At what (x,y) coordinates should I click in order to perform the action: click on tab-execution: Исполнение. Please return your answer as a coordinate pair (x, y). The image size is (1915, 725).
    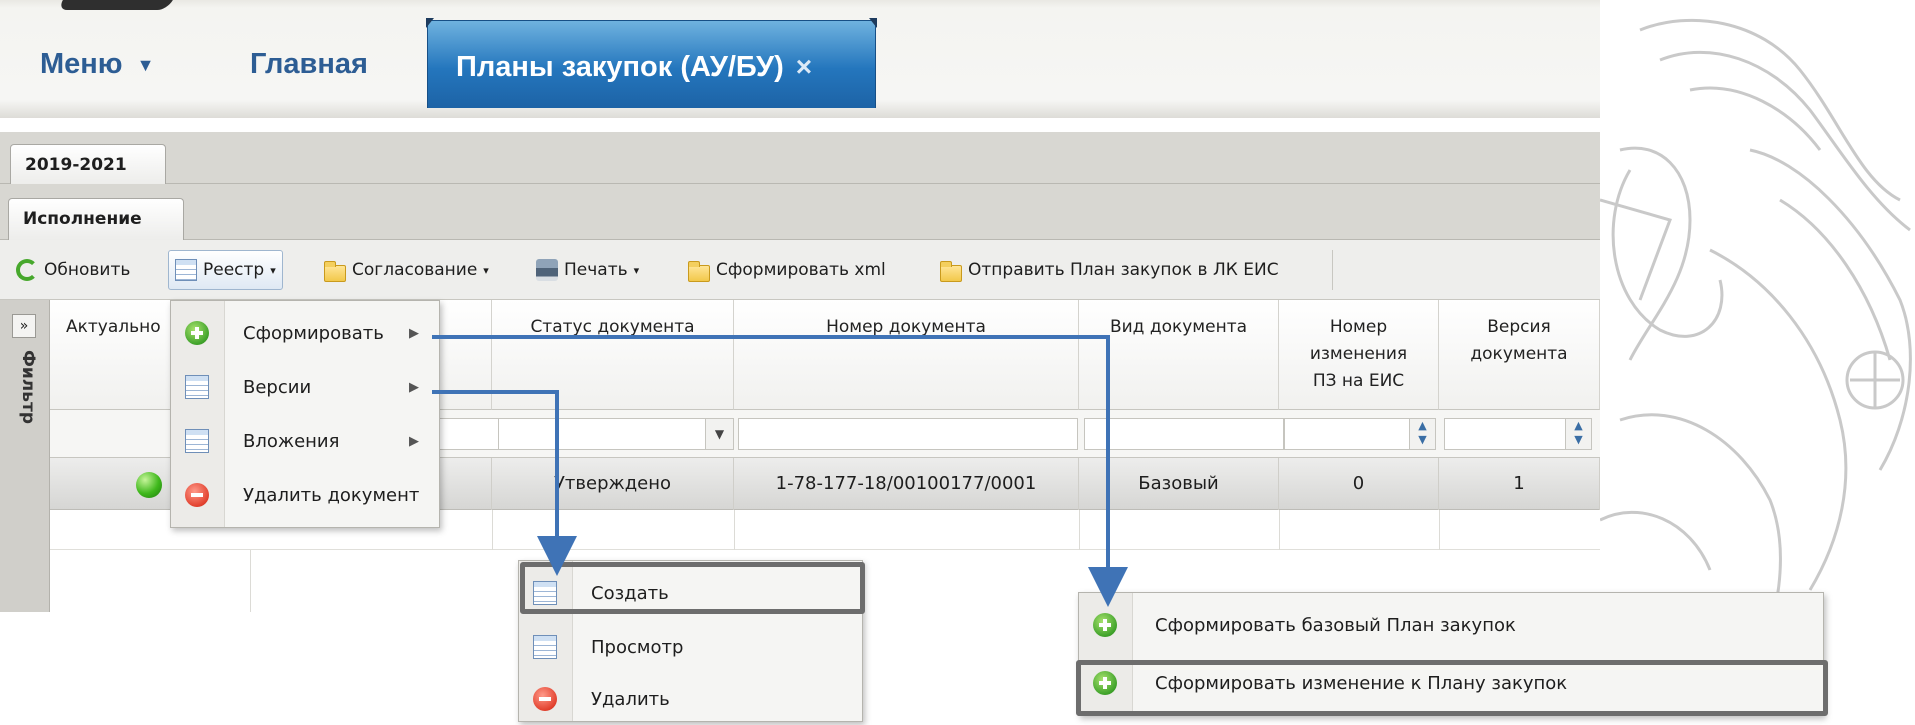
    Looking at the image, I should click on (96, 219).